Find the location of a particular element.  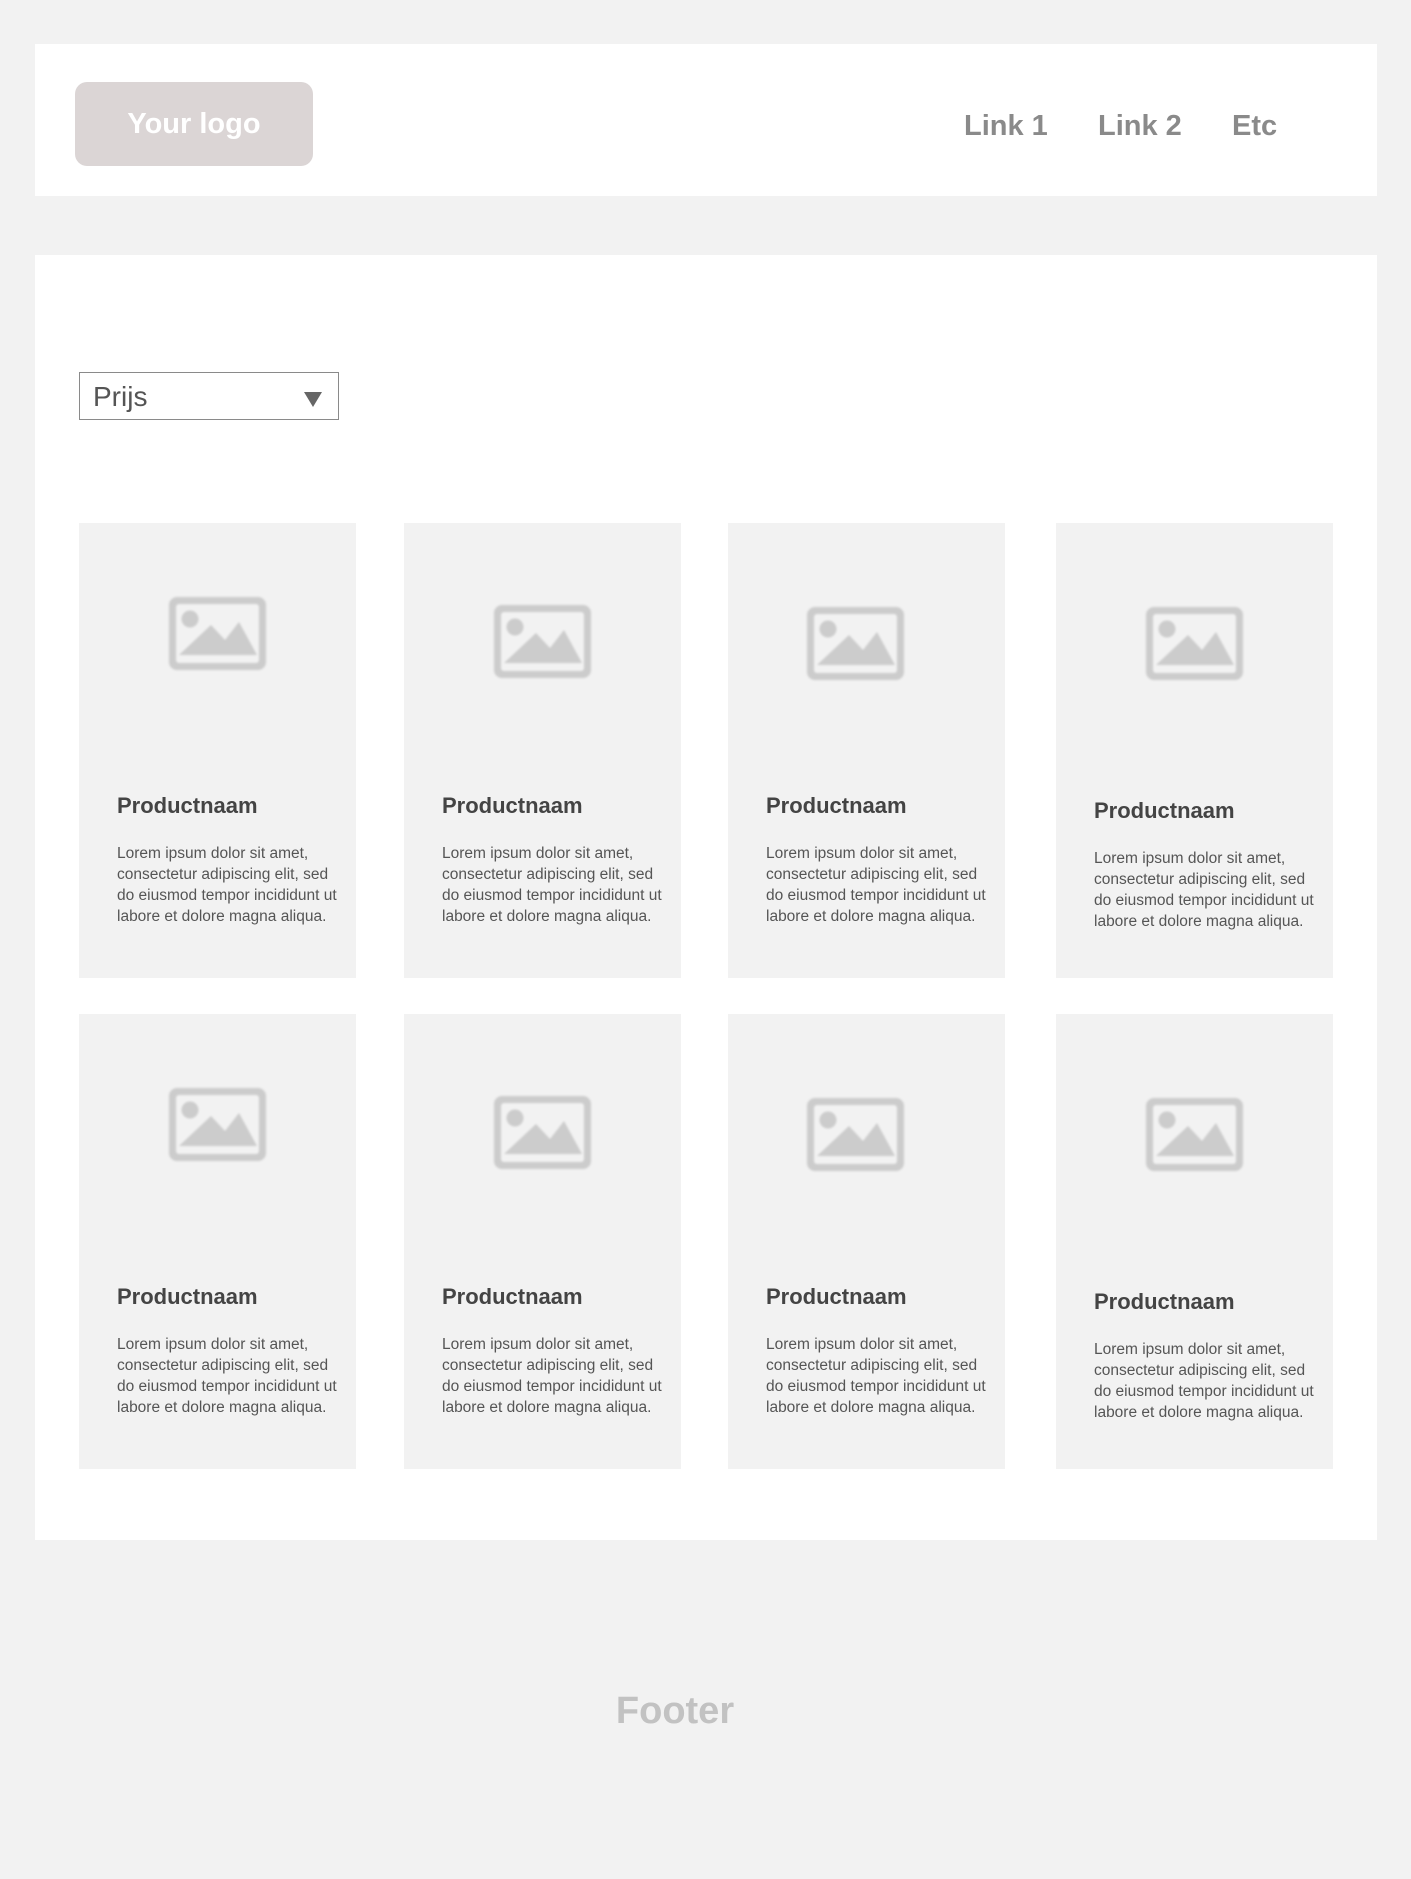

sort-dropdown-value: Prijs is located at coordinates (120, 396).